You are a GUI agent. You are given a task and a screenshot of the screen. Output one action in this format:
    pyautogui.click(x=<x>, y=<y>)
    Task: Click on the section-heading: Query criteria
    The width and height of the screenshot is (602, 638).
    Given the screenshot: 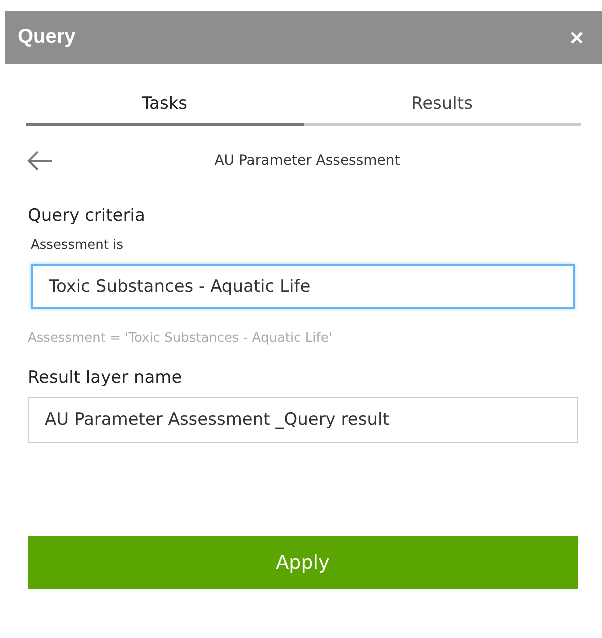 What is the action you would take?
    pyautogui.click(x=87, y=216)
    